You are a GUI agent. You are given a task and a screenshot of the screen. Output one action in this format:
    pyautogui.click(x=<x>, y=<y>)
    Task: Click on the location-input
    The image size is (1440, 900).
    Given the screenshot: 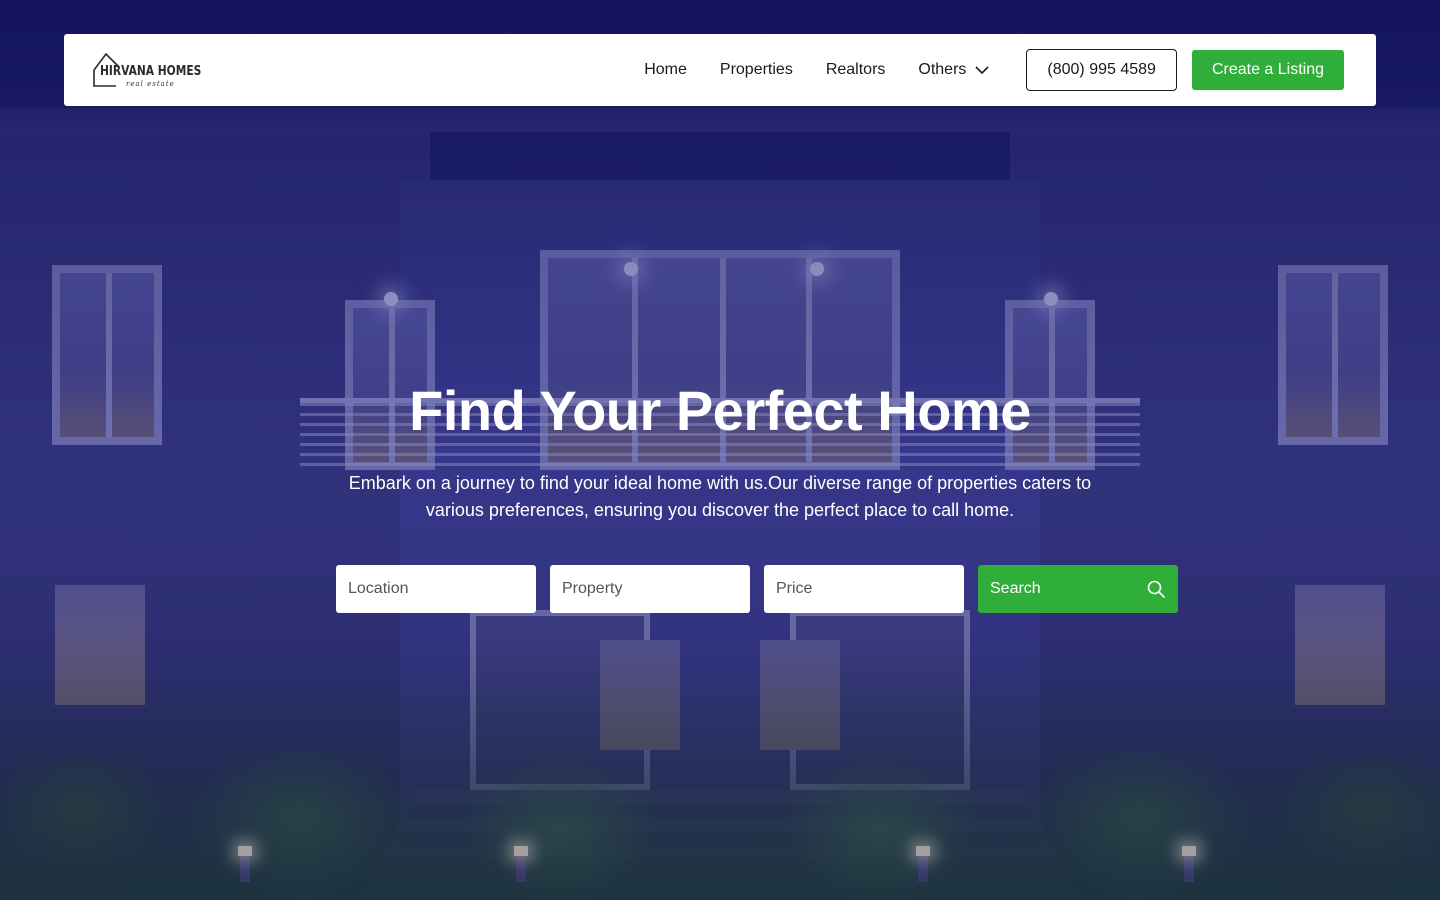 What is the action you would take?
    pyautogui.click(x=436, y=589)
    